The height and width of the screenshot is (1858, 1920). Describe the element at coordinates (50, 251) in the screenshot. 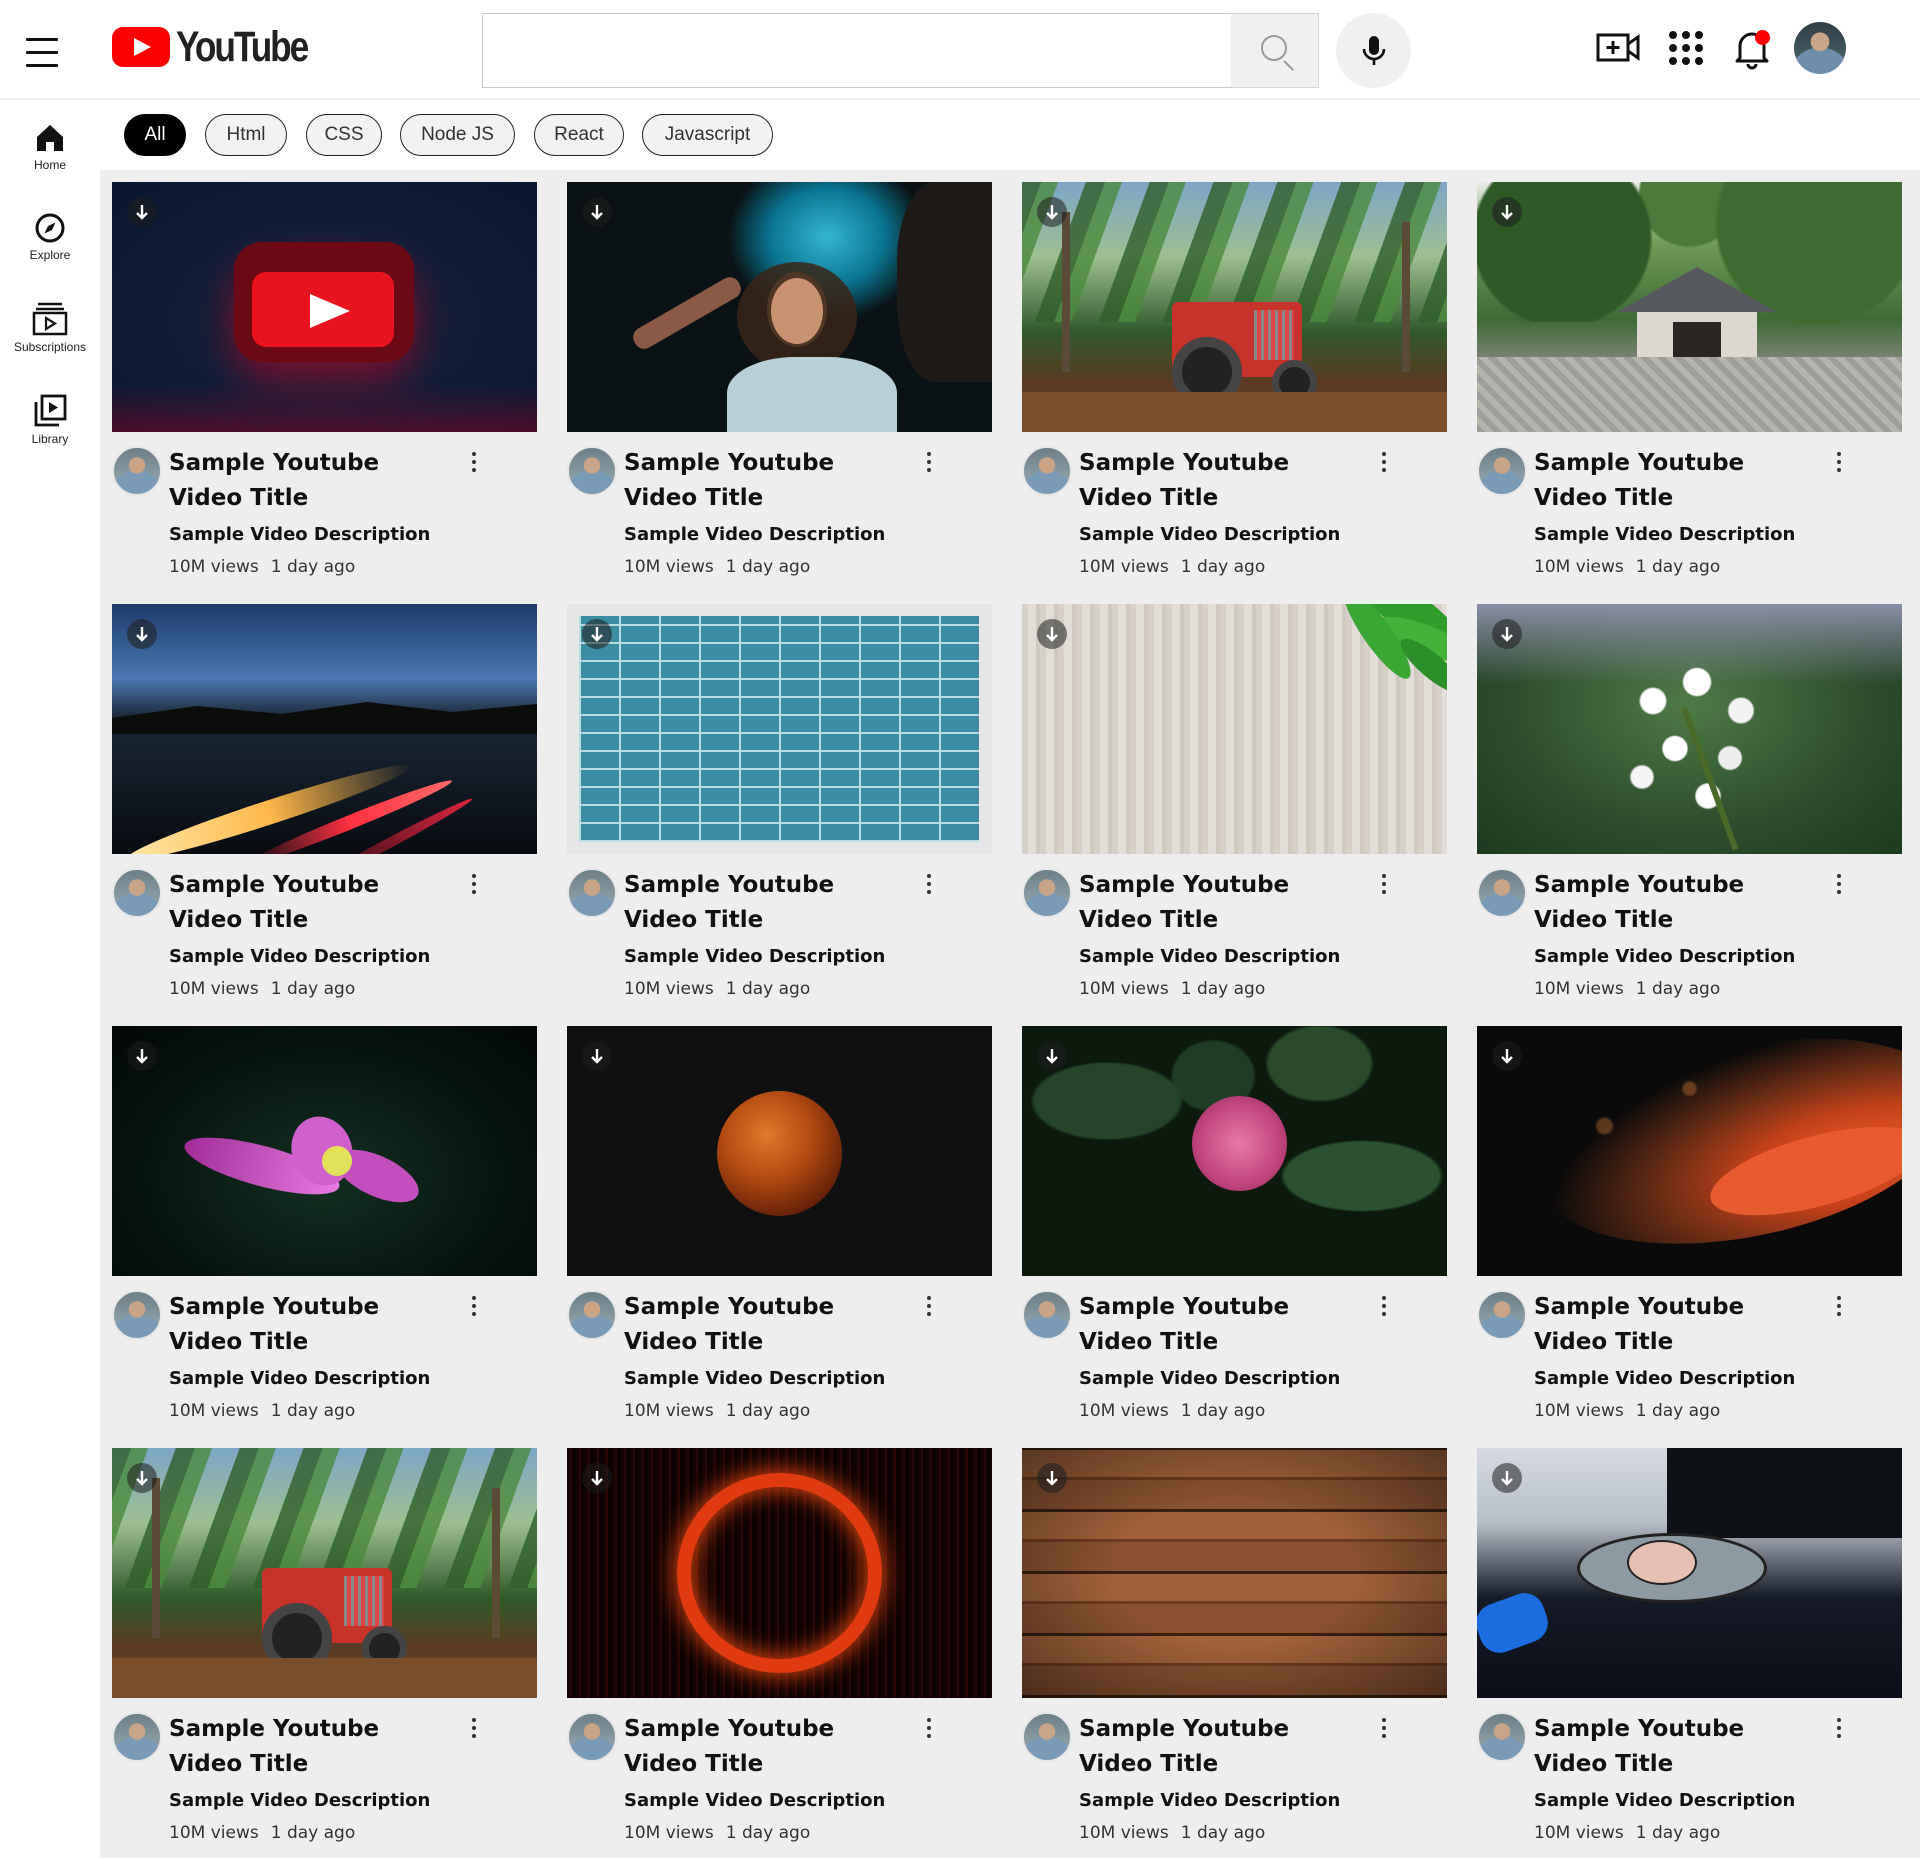

I see `sidebar-item-explore: Explore` at that location.